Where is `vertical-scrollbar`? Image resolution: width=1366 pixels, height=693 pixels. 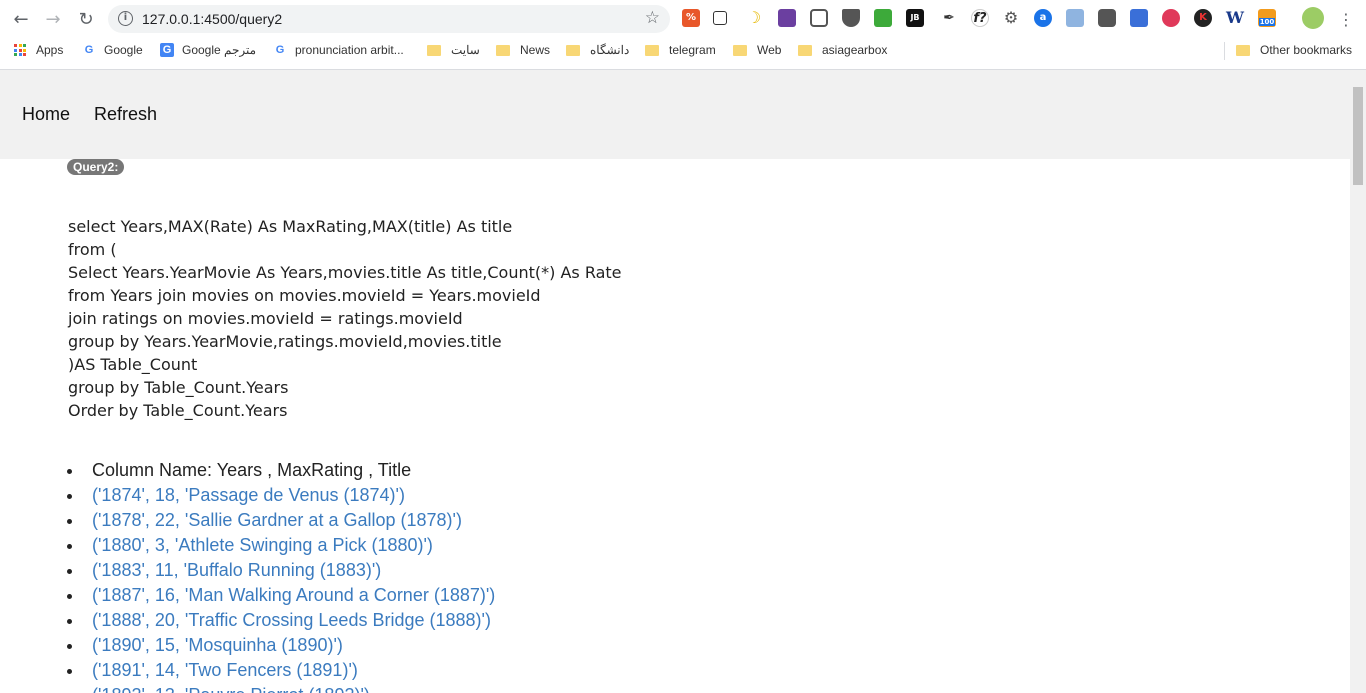 vertical-scrollbar is located at coordinates (1358, 381).